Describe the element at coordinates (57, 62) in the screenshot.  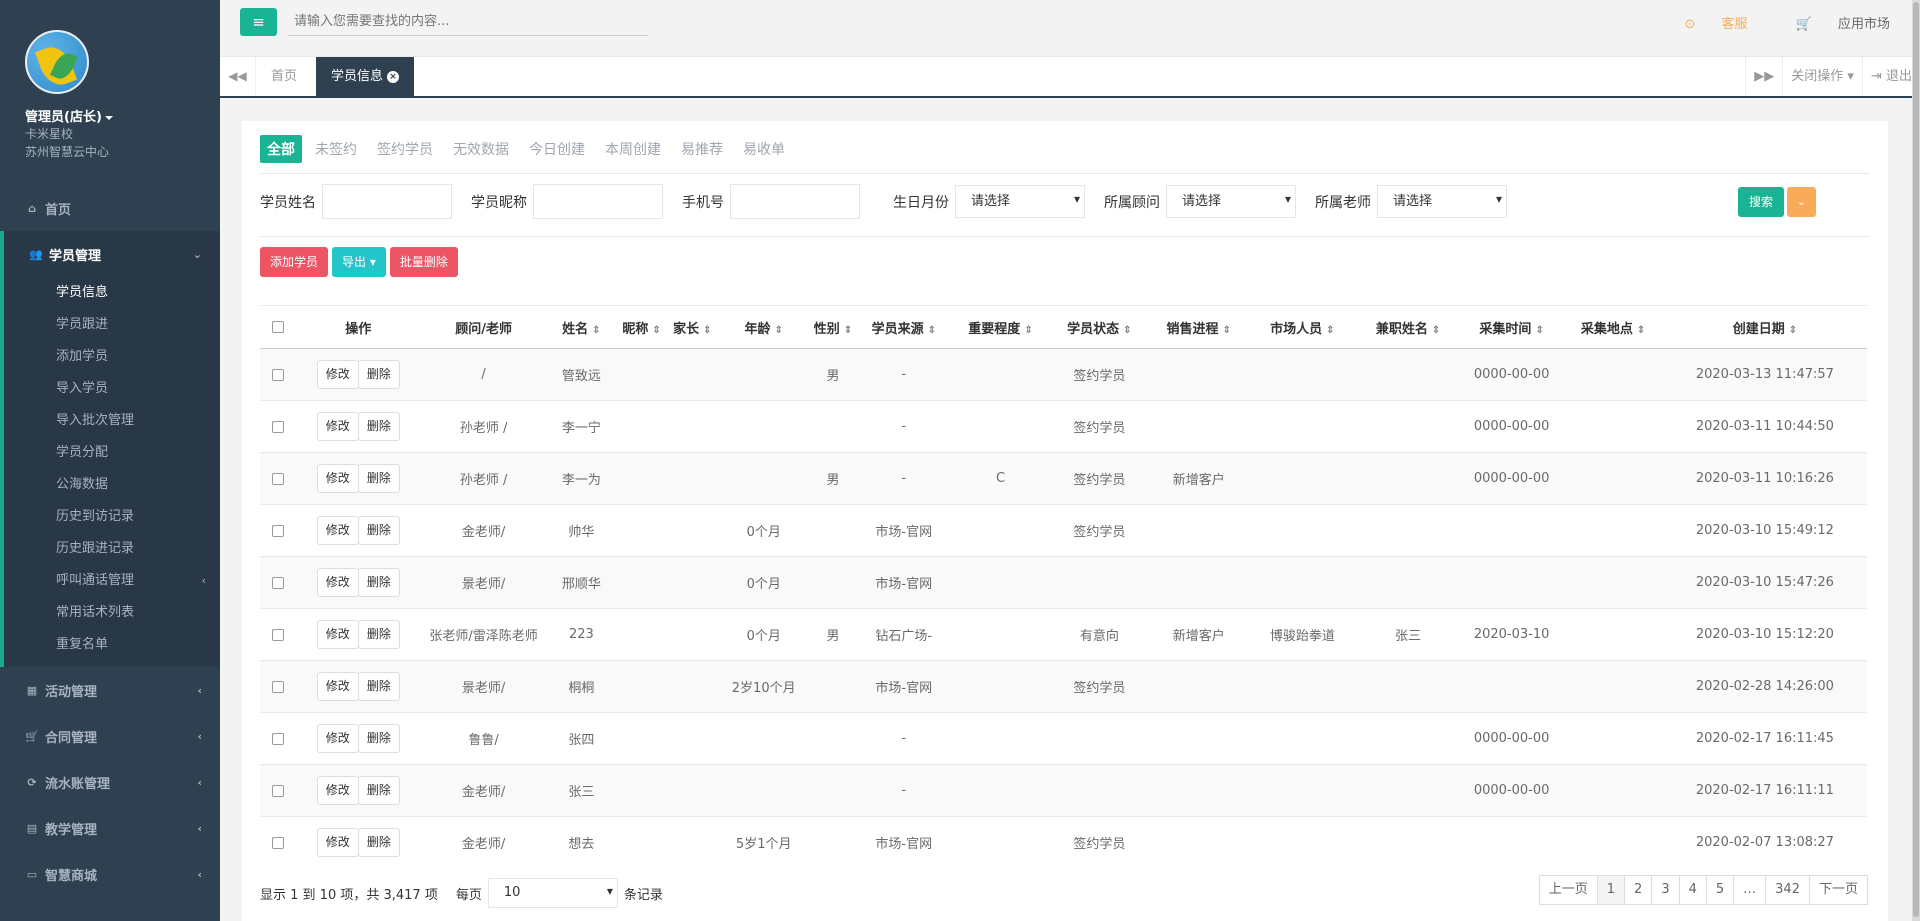
I see `avatar` at that location.